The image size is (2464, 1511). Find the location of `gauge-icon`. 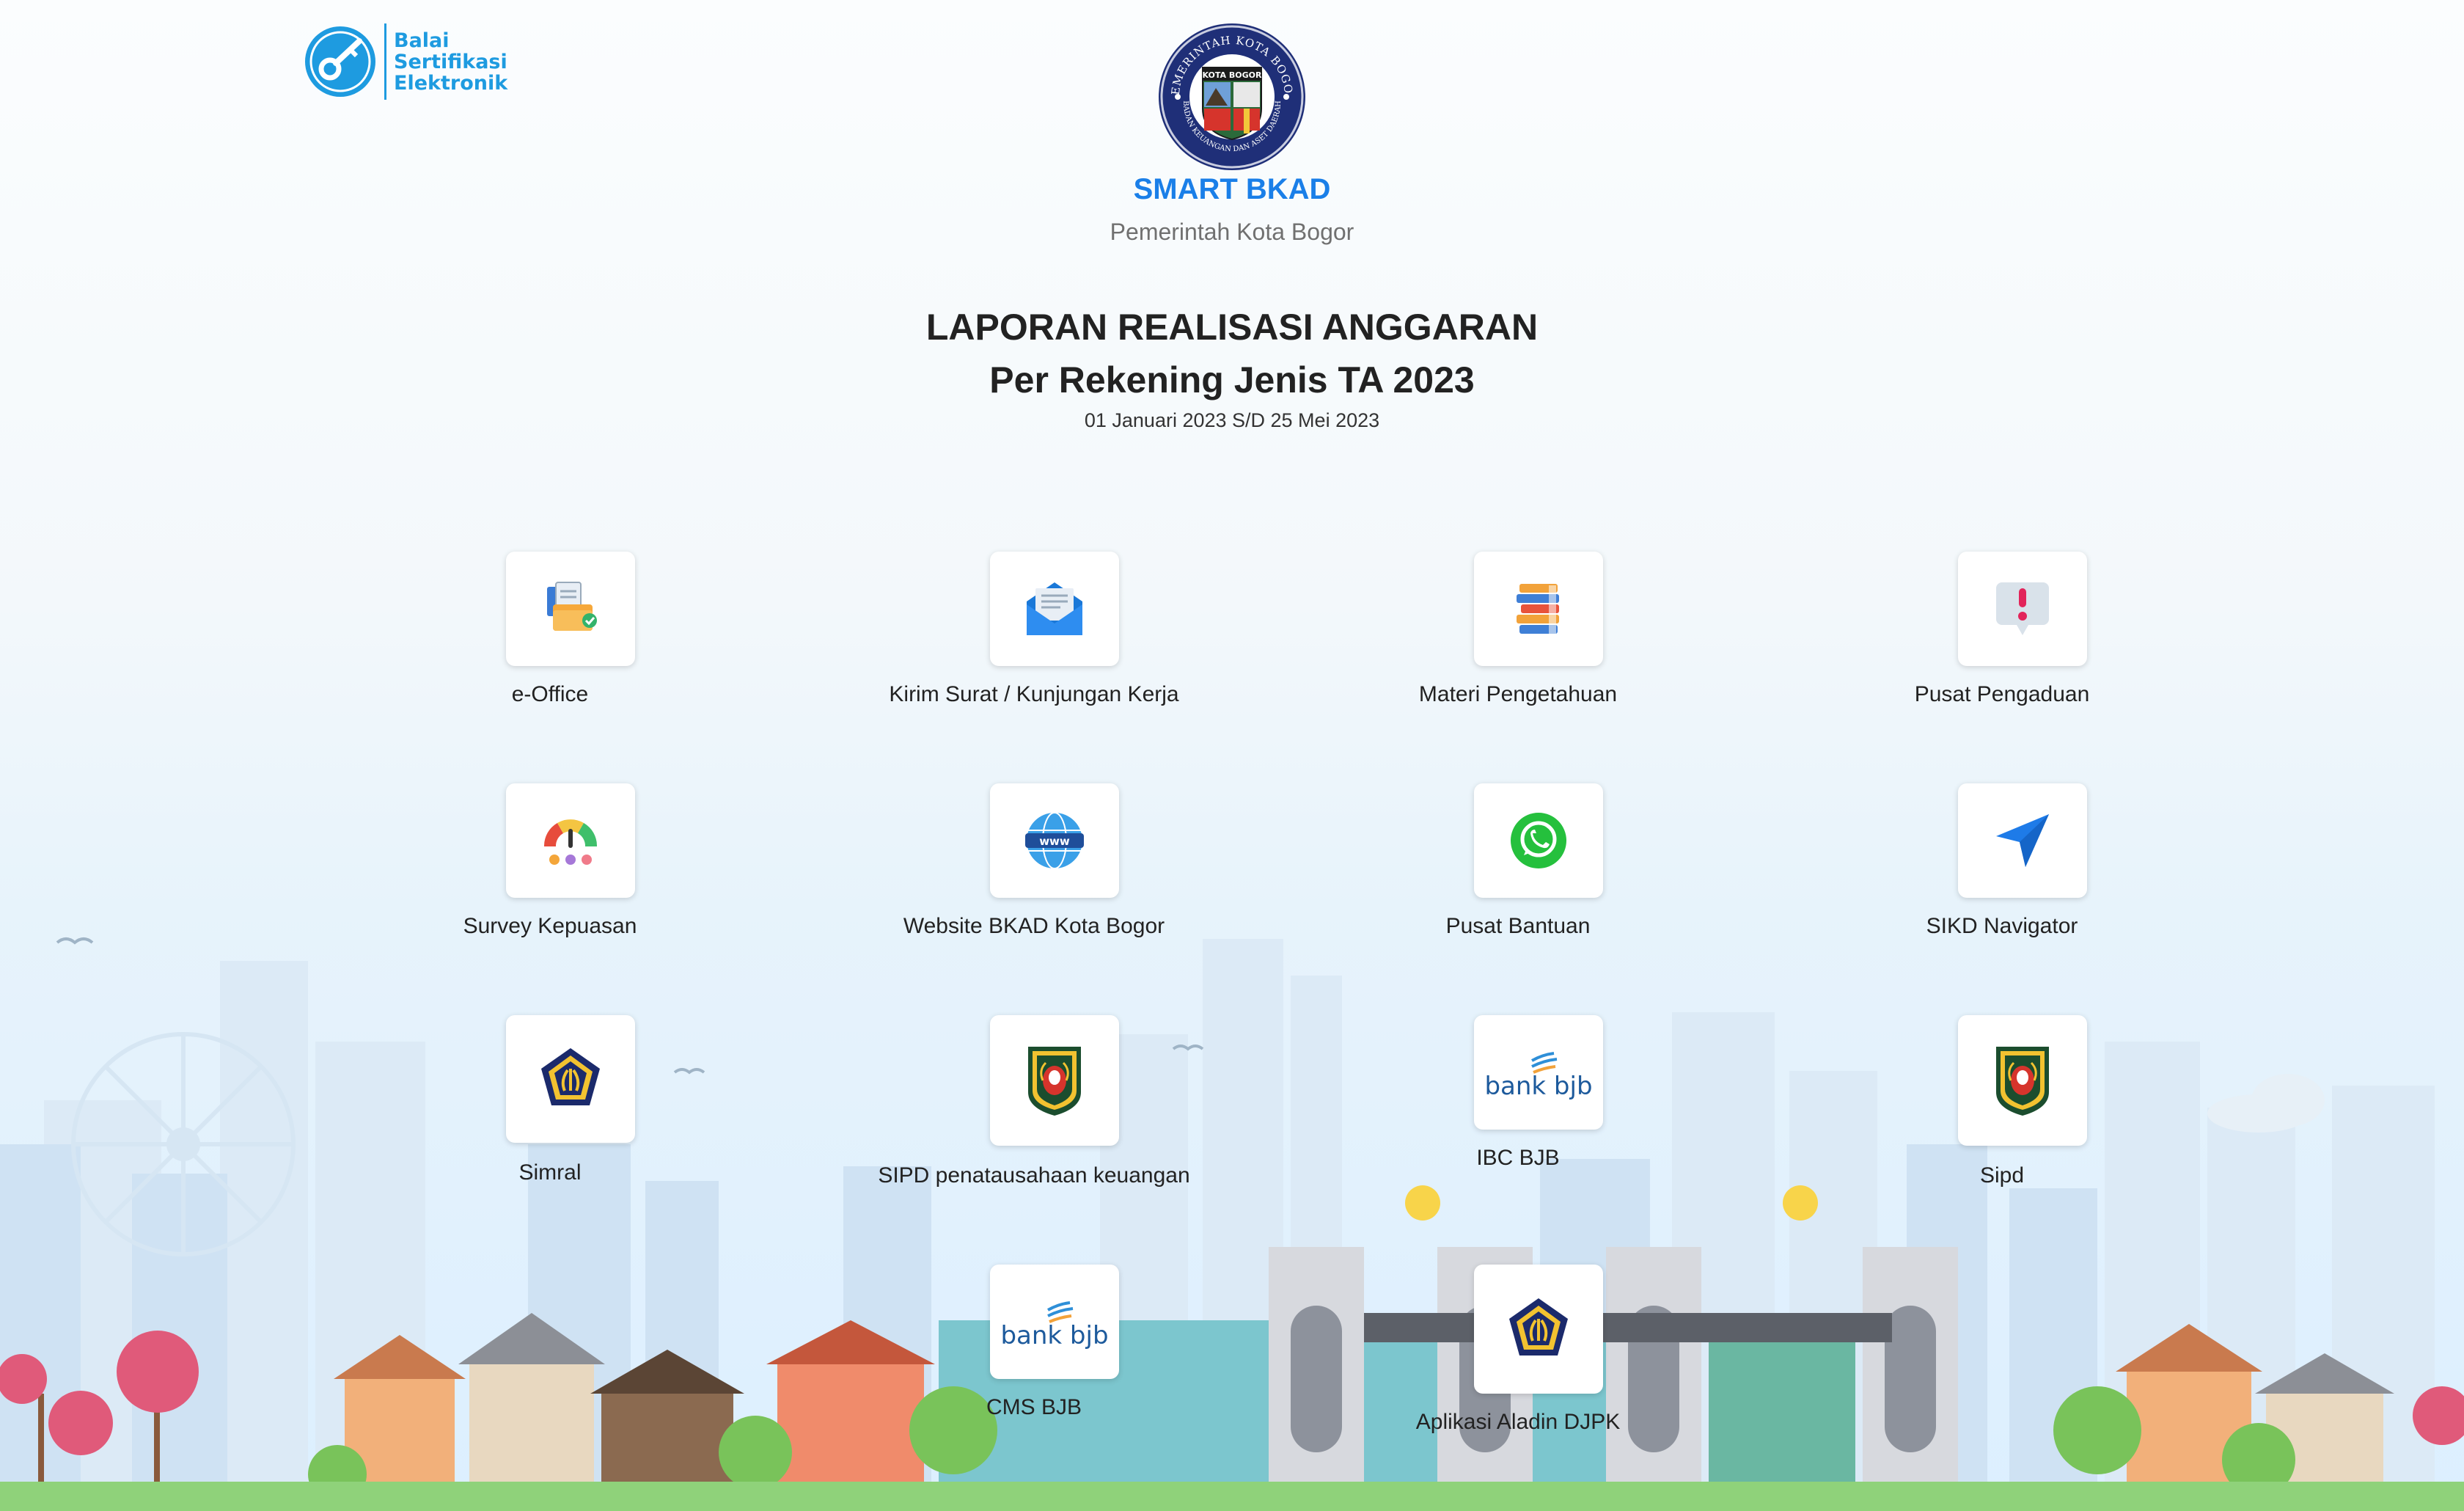

gauge-icon is located at coordinates (570, 842).